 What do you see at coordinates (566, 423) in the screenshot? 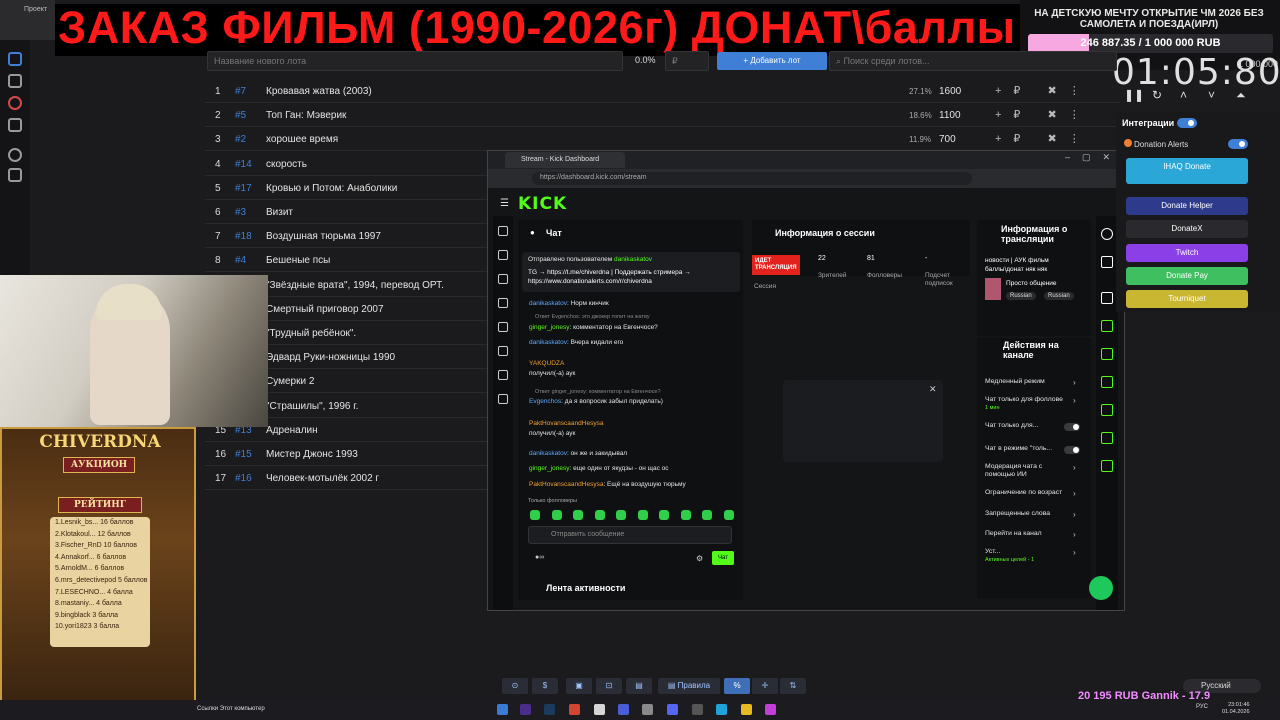
I see `chat-username: PaktHovanscaandHesysa` at bounding box center [566, 423].